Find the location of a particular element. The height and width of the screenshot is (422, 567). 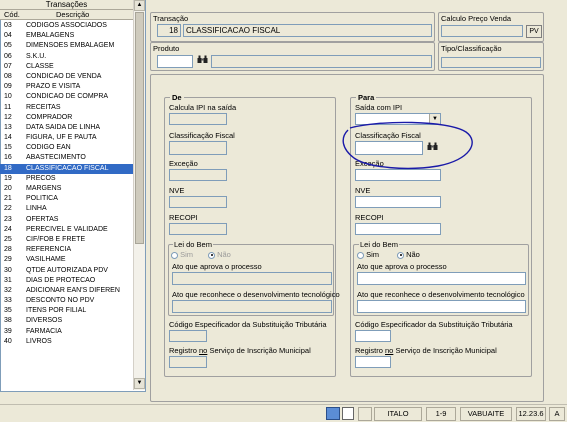

list-item-code: 40 is located at coordinates (8, 341).